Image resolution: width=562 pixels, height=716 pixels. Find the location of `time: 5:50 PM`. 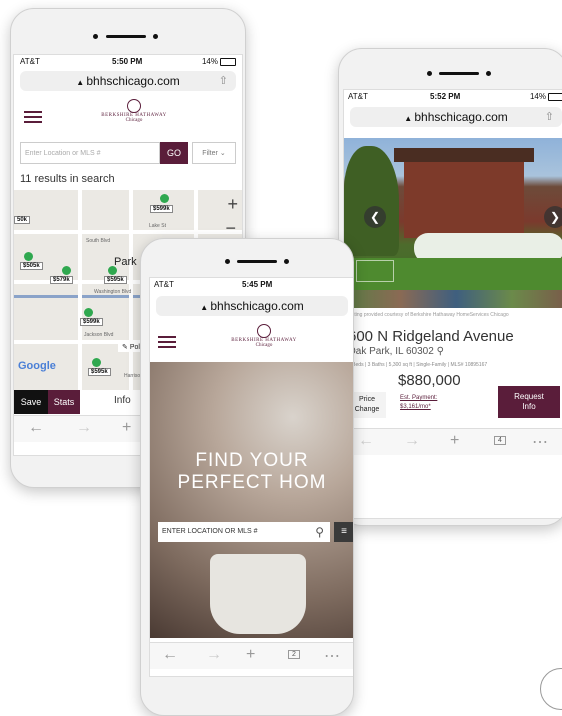

time: 5:50 PM is located at coordinates (127, 61).